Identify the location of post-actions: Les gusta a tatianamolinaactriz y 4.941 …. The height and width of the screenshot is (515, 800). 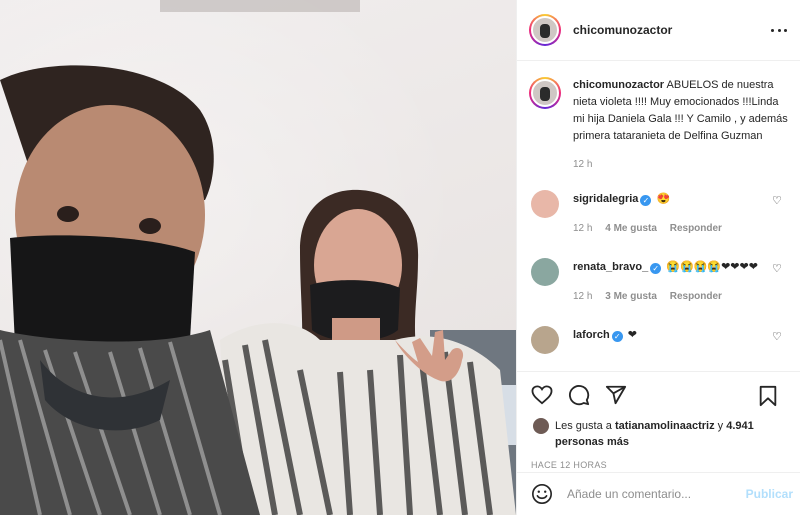
(658, 420).